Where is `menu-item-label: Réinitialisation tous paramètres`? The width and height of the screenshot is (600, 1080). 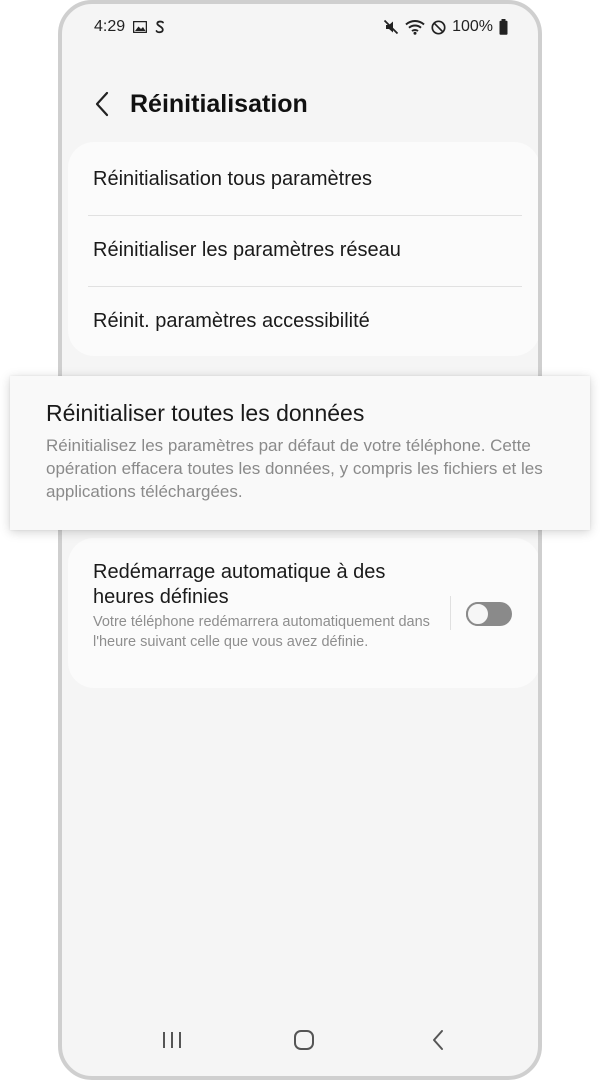 menu-item-label: Réinitialisation tous paramètres is located at coordinates (233, 179).